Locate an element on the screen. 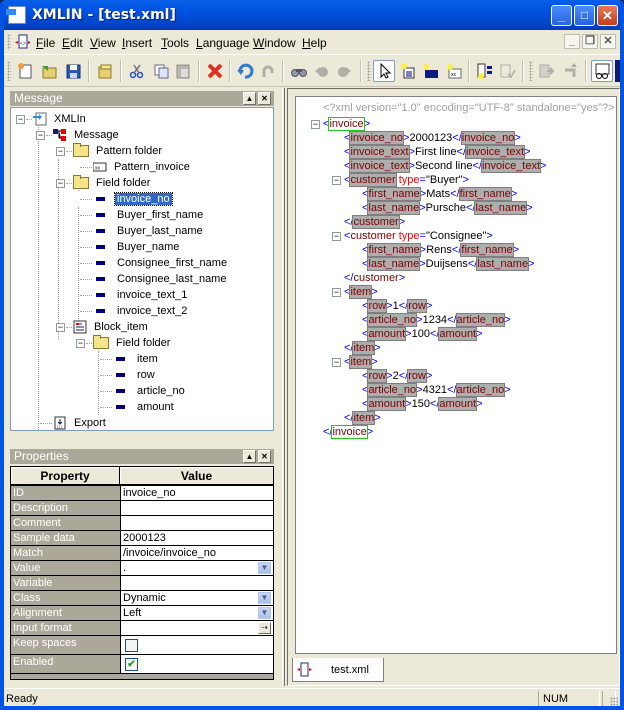  property-value-comment is located at coordinates (196, 523).